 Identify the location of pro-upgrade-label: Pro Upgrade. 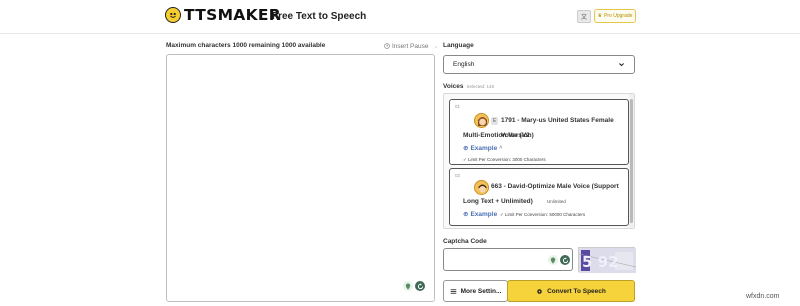
(618, 16).